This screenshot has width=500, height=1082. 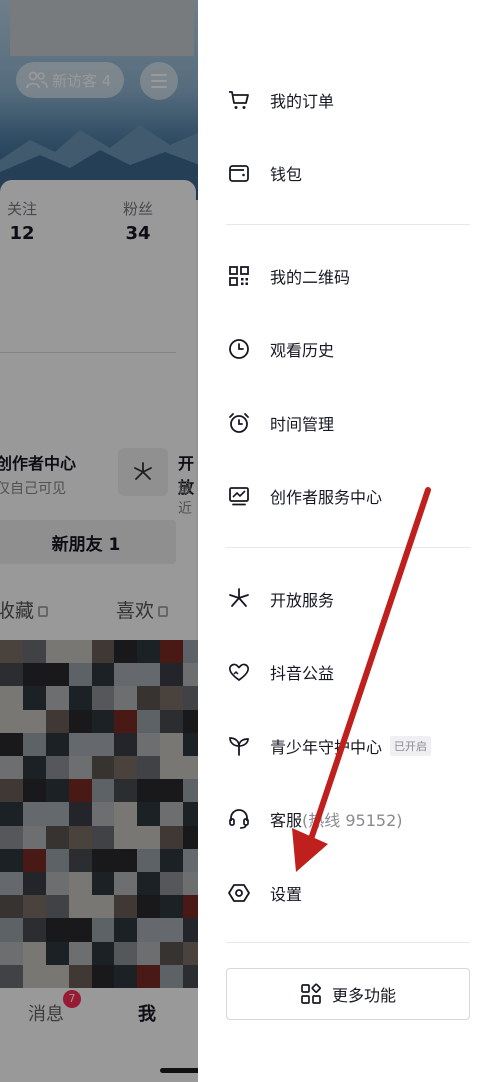 I want to click on grid-icon, so click(x=311, y=993).